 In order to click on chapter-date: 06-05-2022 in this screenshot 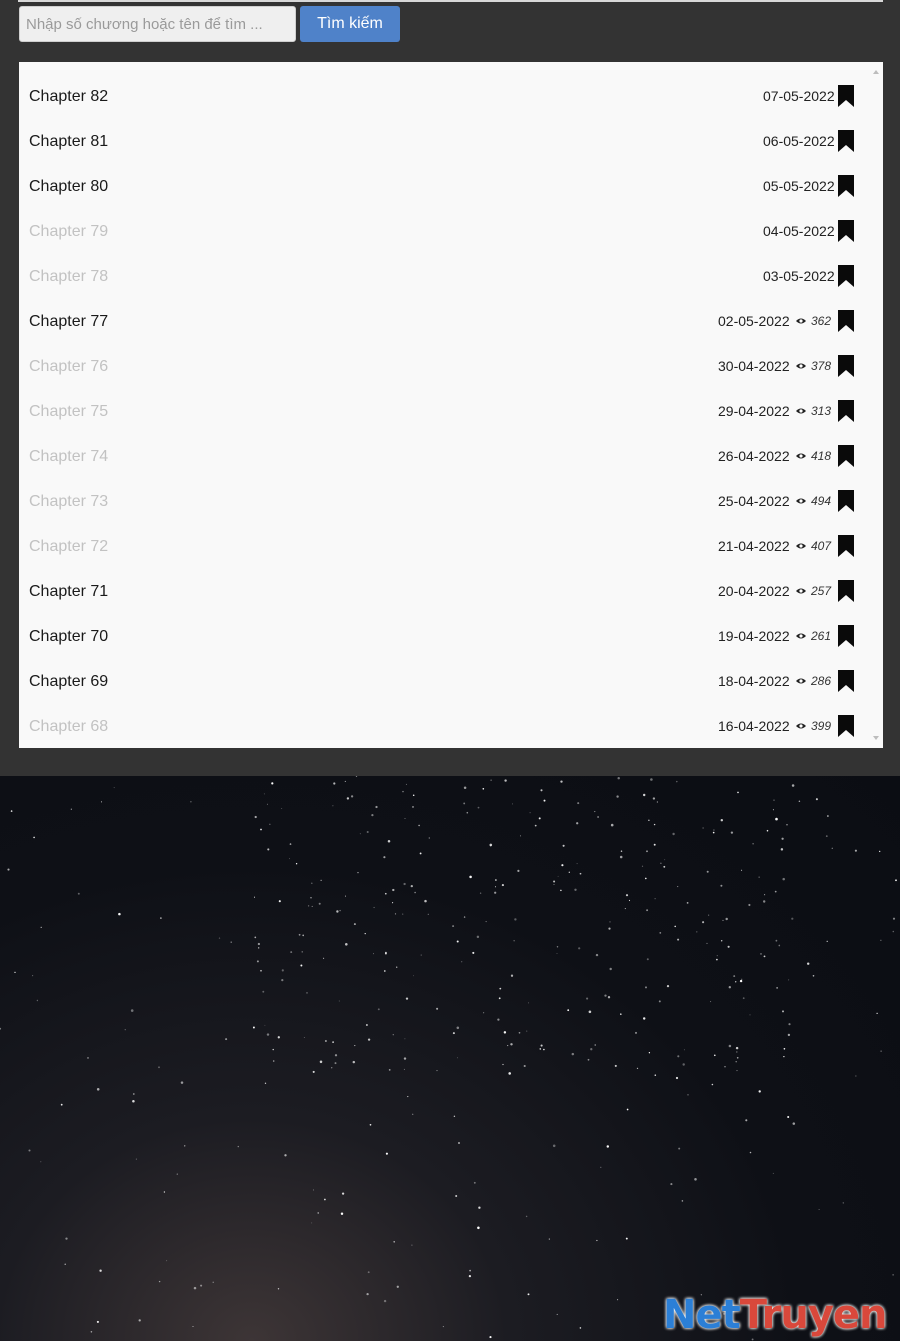, I will do `click(799, 141)`.